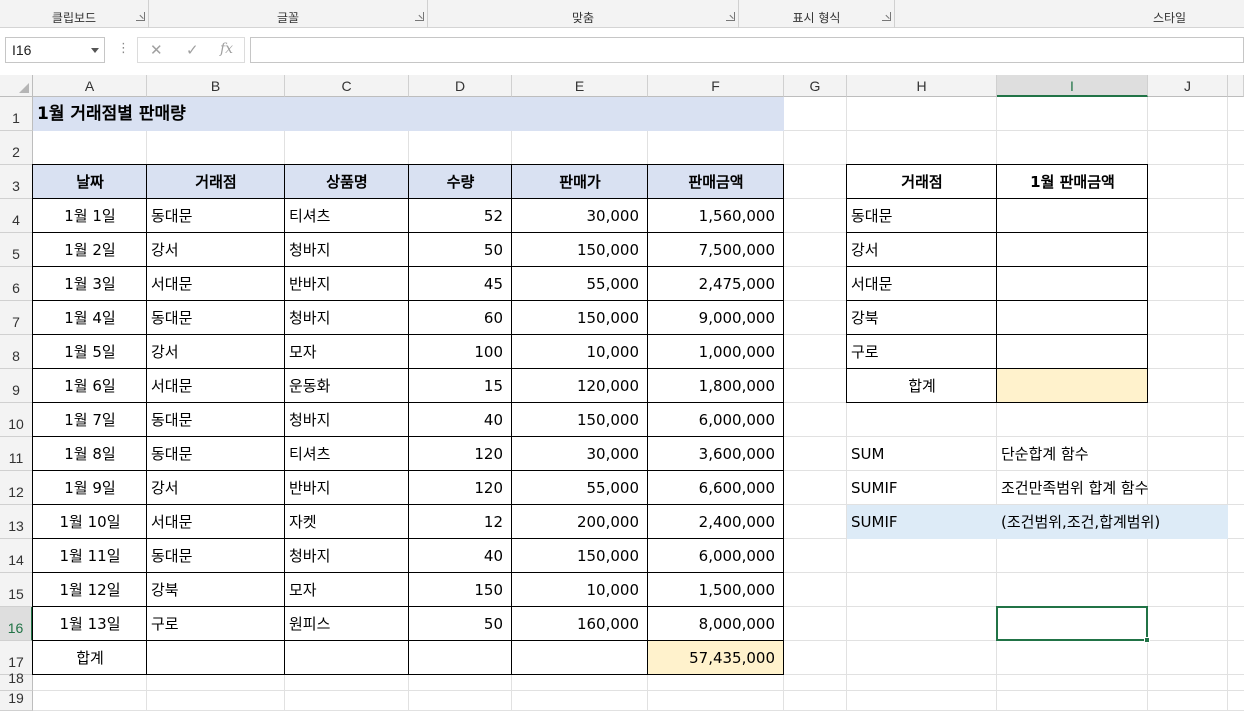 The image size is (1244, 711). What do you see at coordinates (716, 420) in the screenshot?
I see `table-cell: 6,000,000` at bounding box center [716, 420].